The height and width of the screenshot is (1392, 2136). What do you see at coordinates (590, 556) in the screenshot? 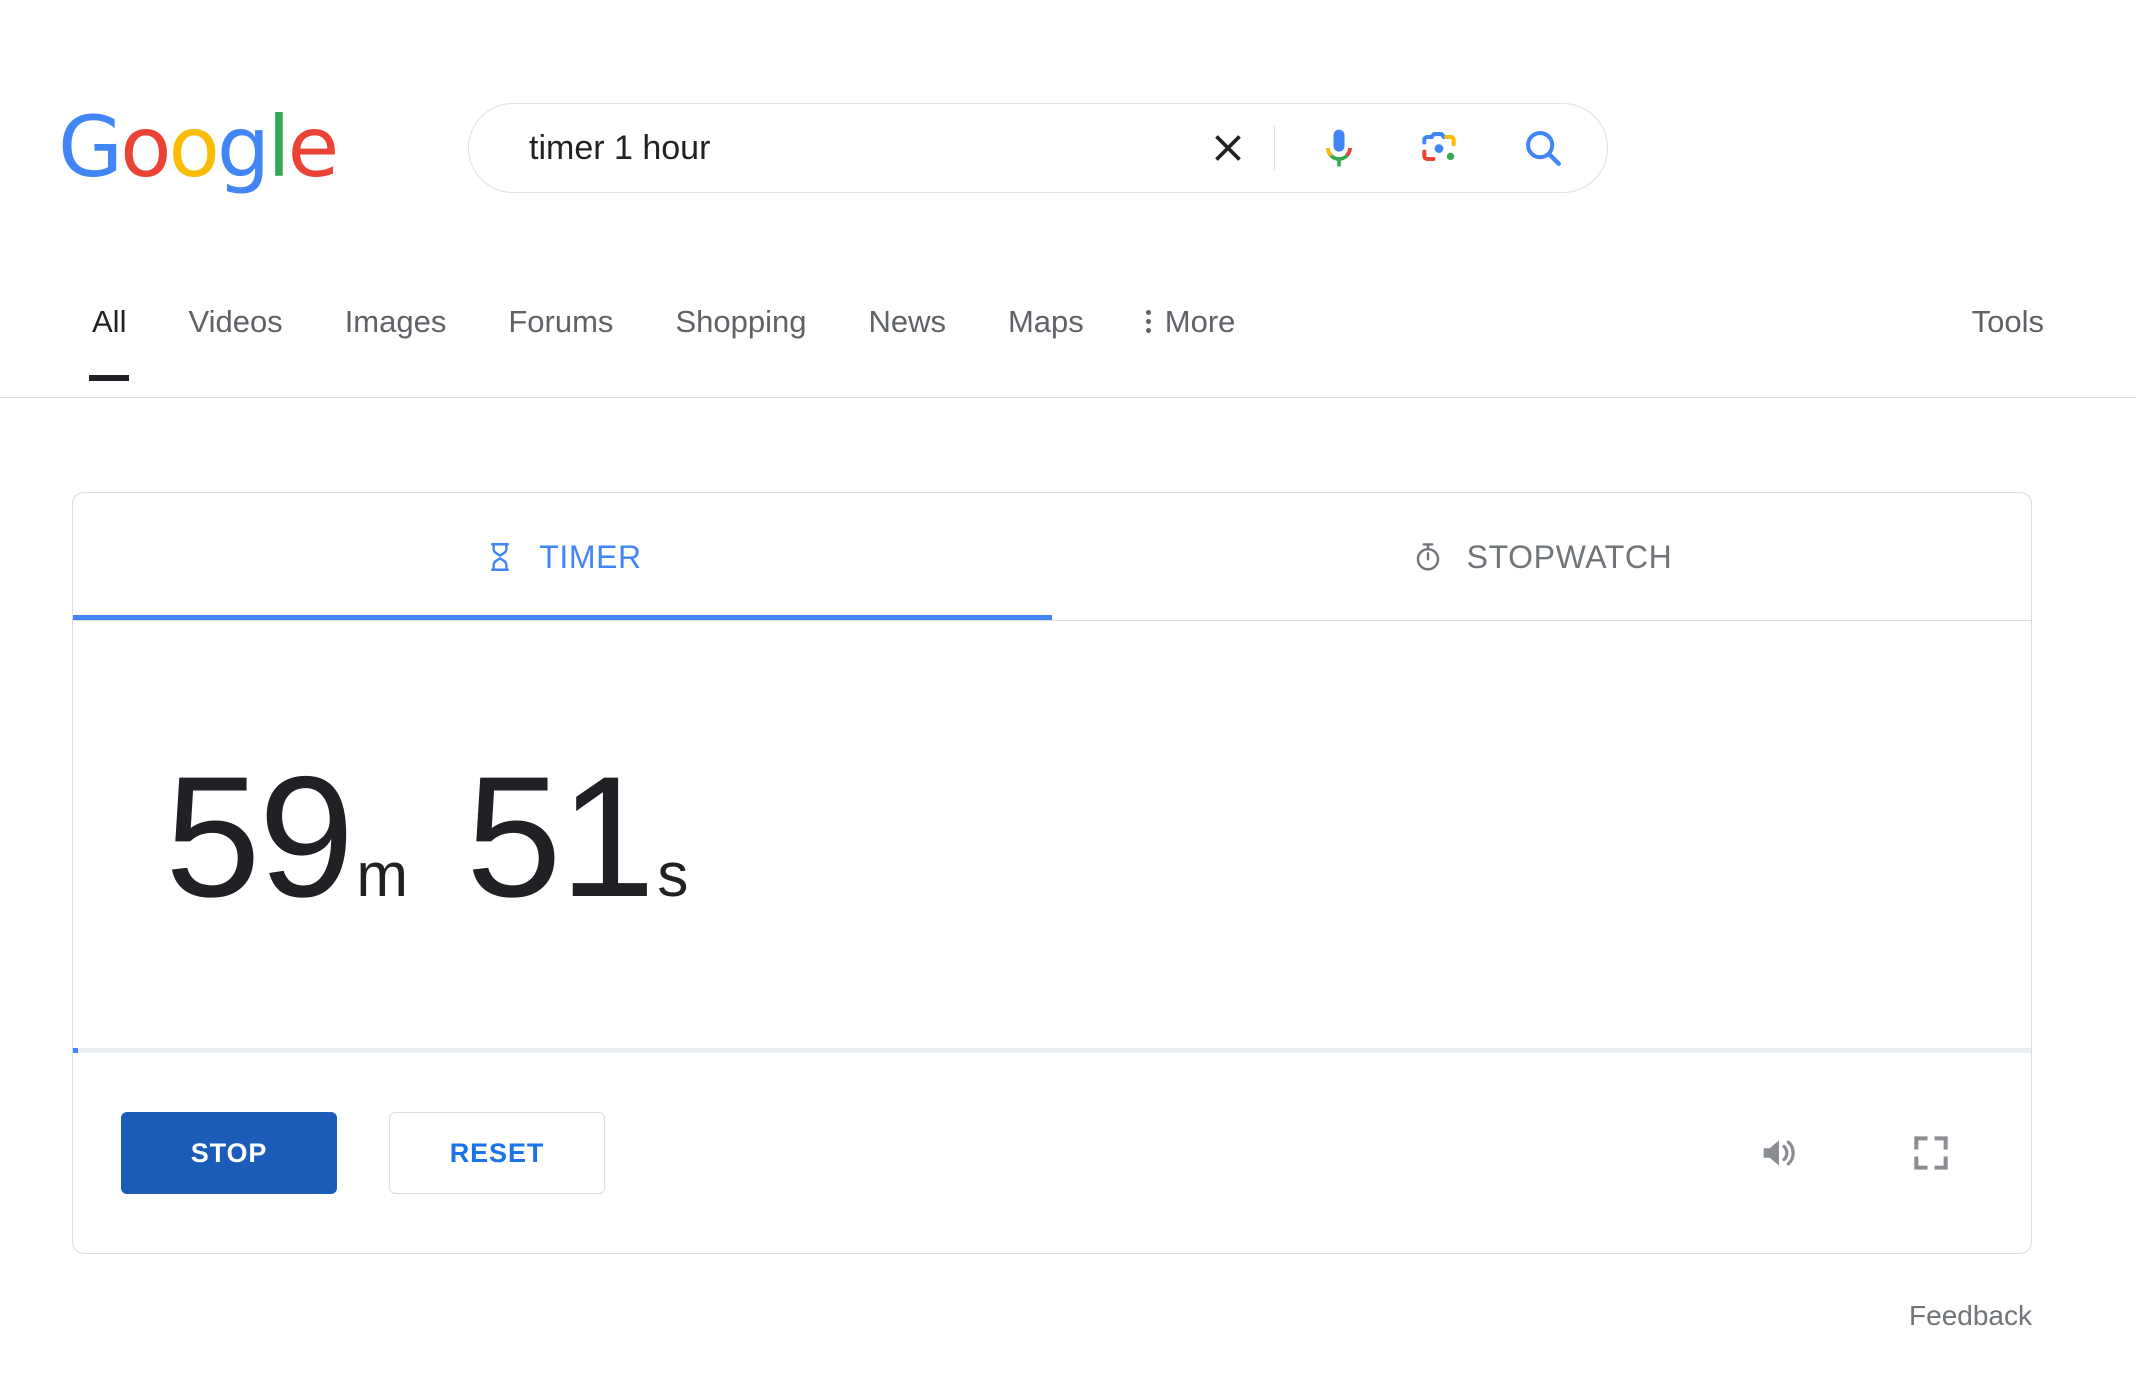
I see `tab-timer-label: TIMER` at bounding box center [590, 556].